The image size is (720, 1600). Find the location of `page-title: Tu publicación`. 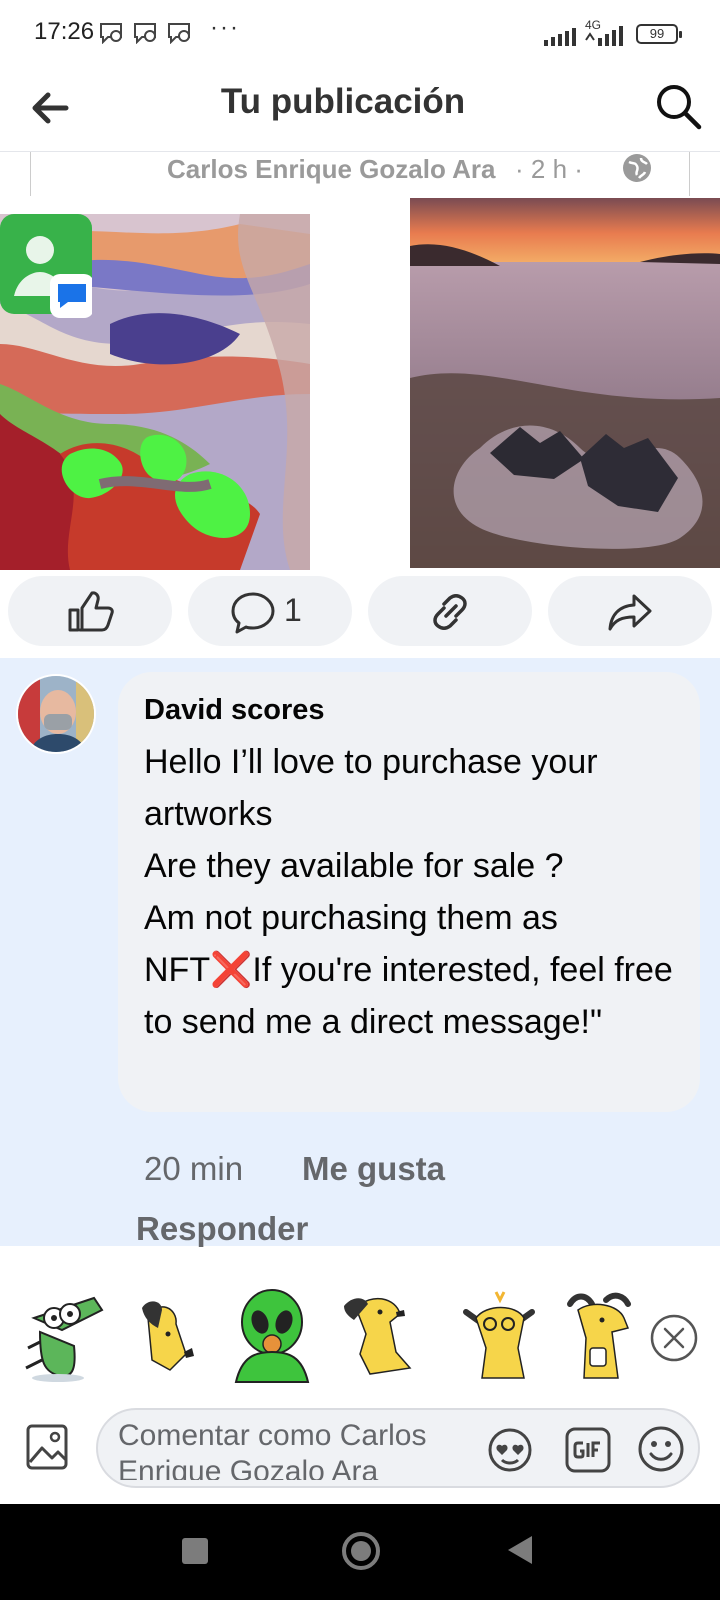

page-title: Tu publicación is located at coordinates (343, 101).